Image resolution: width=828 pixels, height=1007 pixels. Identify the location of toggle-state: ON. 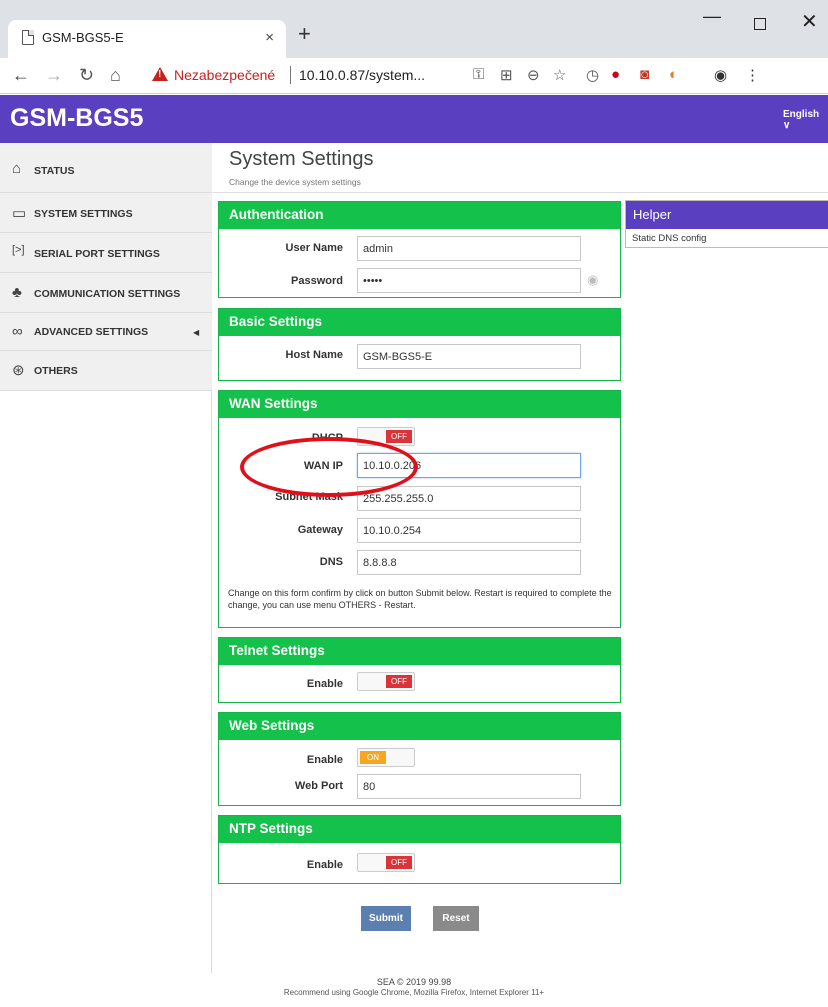
(373, 757).